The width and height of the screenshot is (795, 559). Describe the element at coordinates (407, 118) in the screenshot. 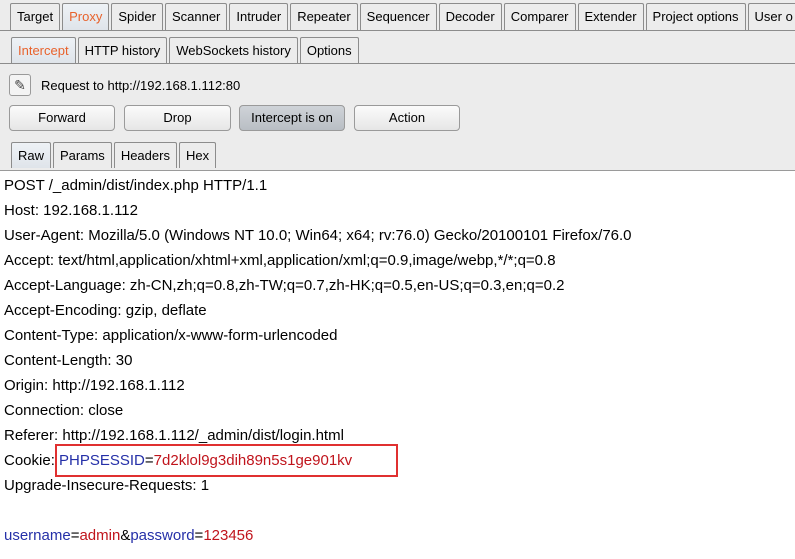

I see `action-button: Action` at that location.